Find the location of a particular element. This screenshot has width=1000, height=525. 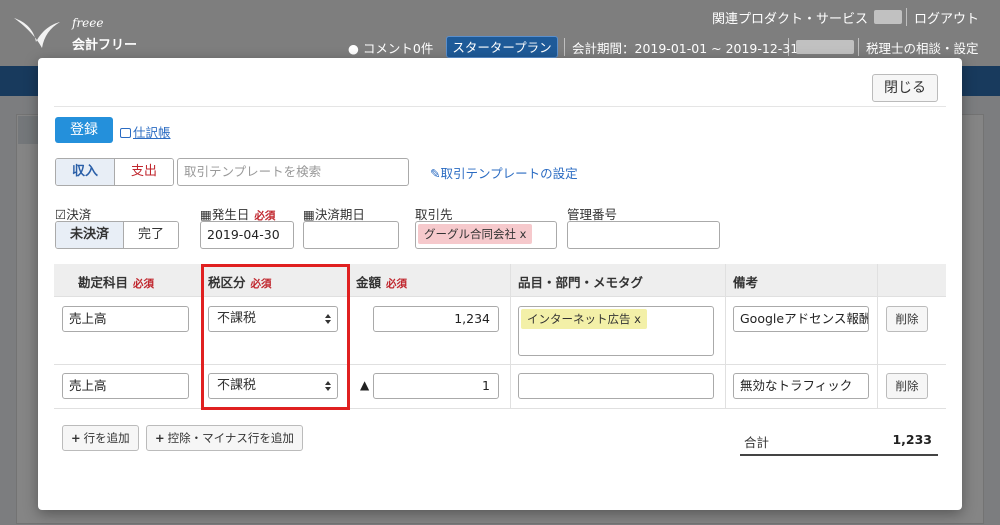

partner-tag-remove: x is located at coordinates (523, 234).